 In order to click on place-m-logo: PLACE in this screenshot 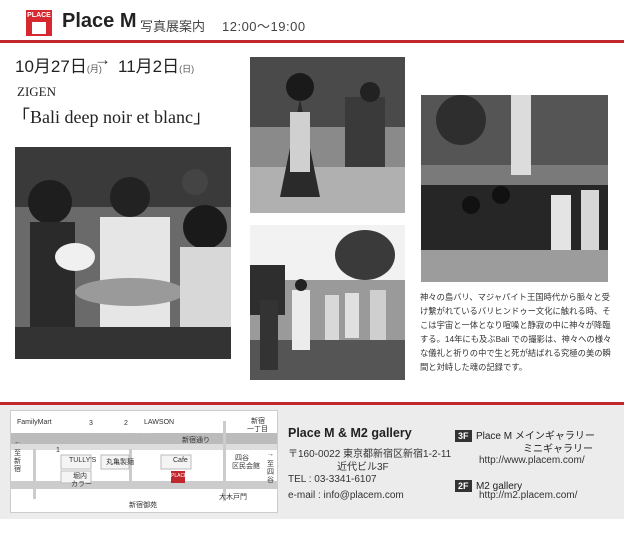, I will do `click(39, 23)`.